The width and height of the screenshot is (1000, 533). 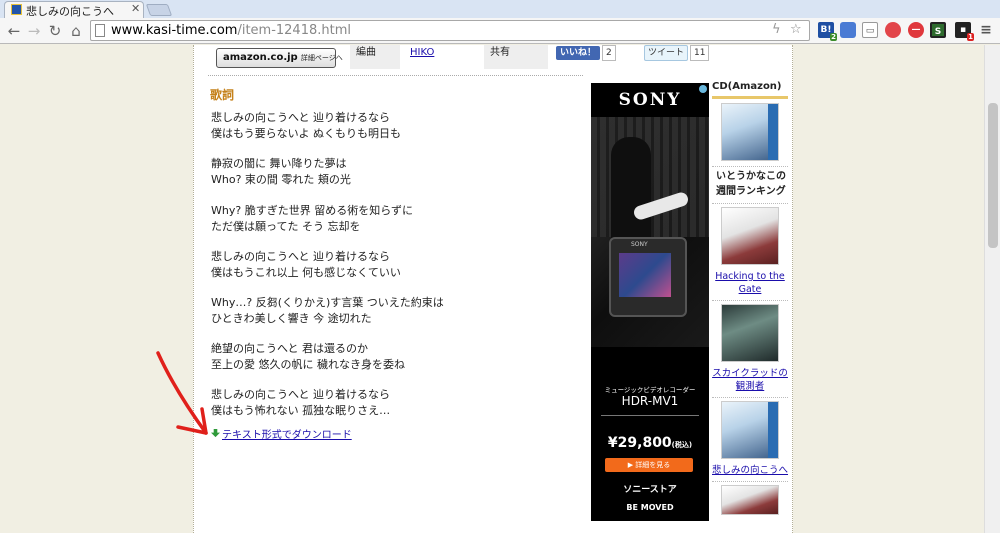 What do you see at coordinates (639, 244) in the screenshot?
I see `camera-brand-label: SONY` at bounding box center [639, 244].